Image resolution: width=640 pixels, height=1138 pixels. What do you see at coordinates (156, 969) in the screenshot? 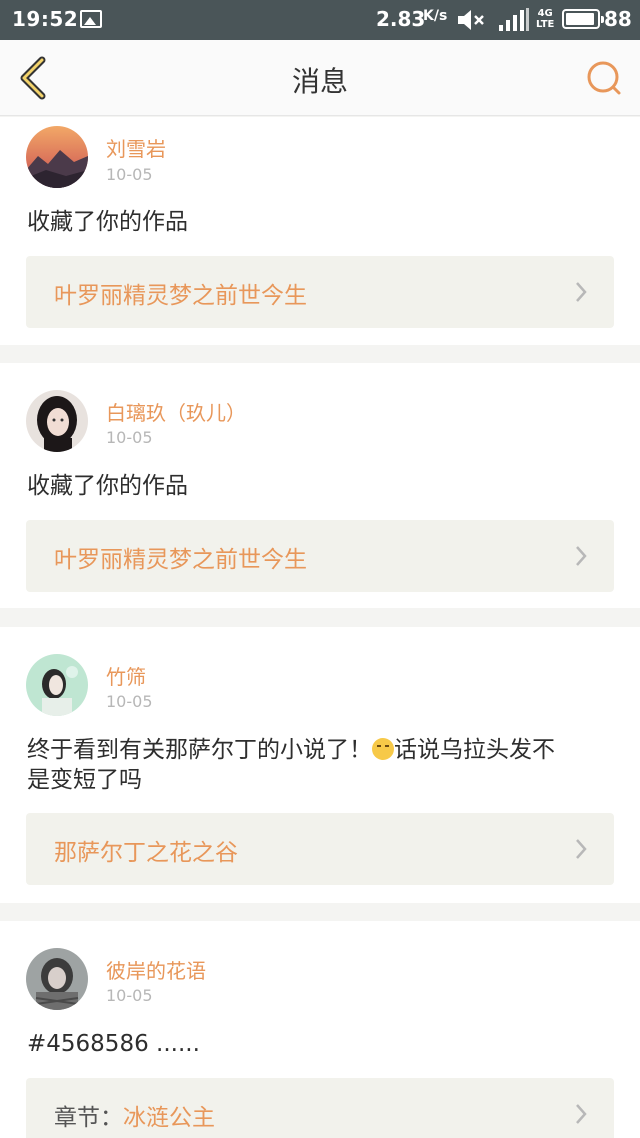
I see `username: 彼岸的花语` at bounding box center [156, 969].